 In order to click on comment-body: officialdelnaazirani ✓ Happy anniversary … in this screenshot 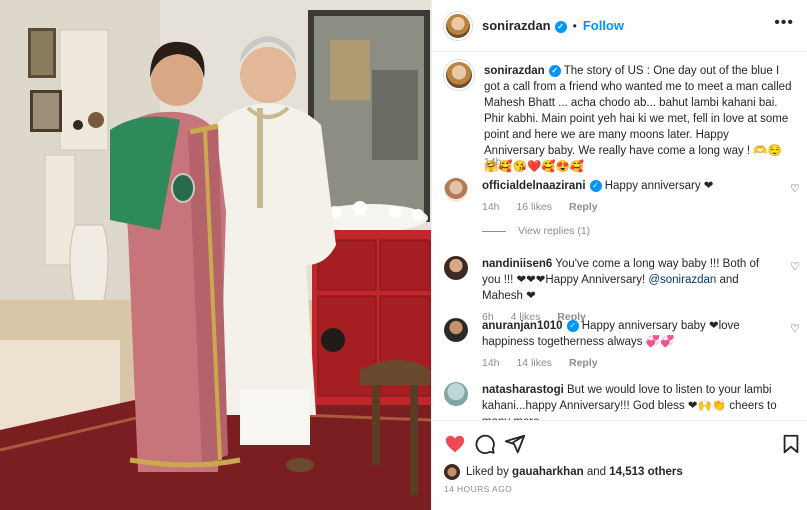, I will do `click(630, 196)`.